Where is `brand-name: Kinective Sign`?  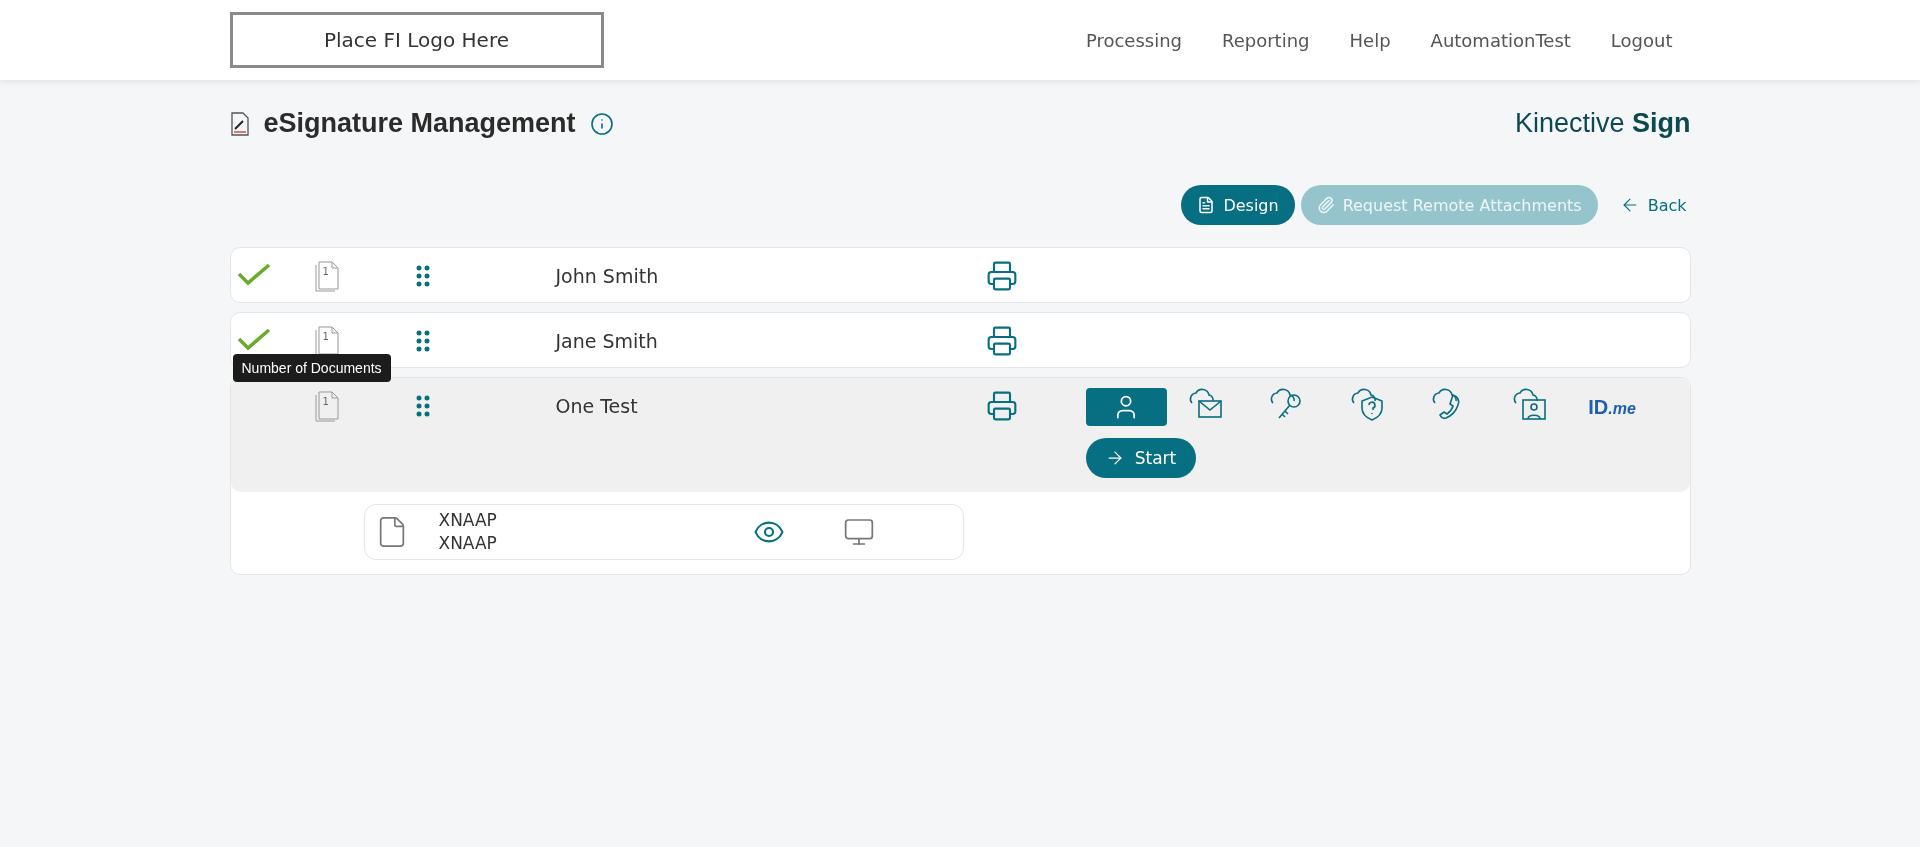
brand-name: Kinective Sign is located at coordinates (1602, 123).